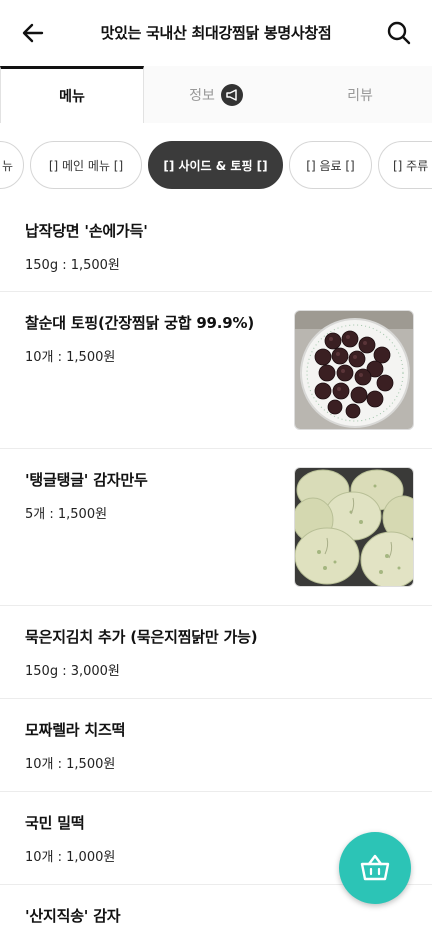 The height and width of the screenshot is (927, 432). Describe the element at coordinates (411, 165) in the screenshot. I see `category-chip-label: [] 주류` at that location.